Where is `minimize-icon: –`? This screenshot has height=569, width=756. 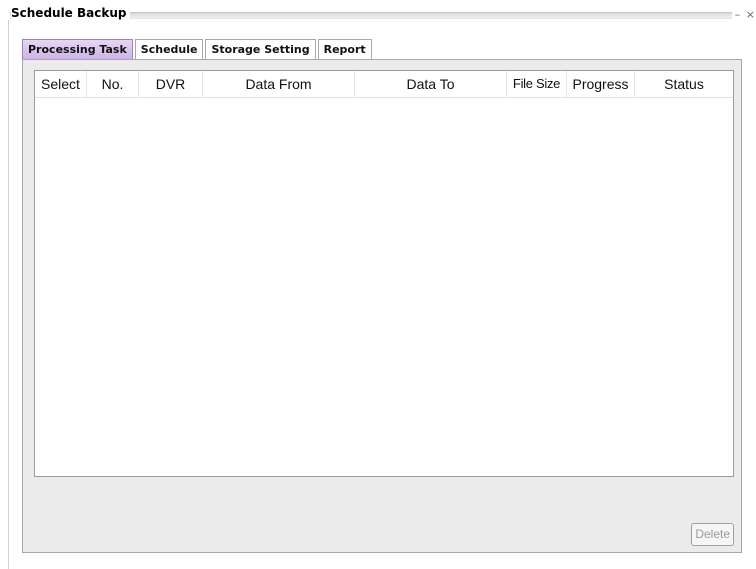
minimize-icon: – is located at coordinates (738, 14).